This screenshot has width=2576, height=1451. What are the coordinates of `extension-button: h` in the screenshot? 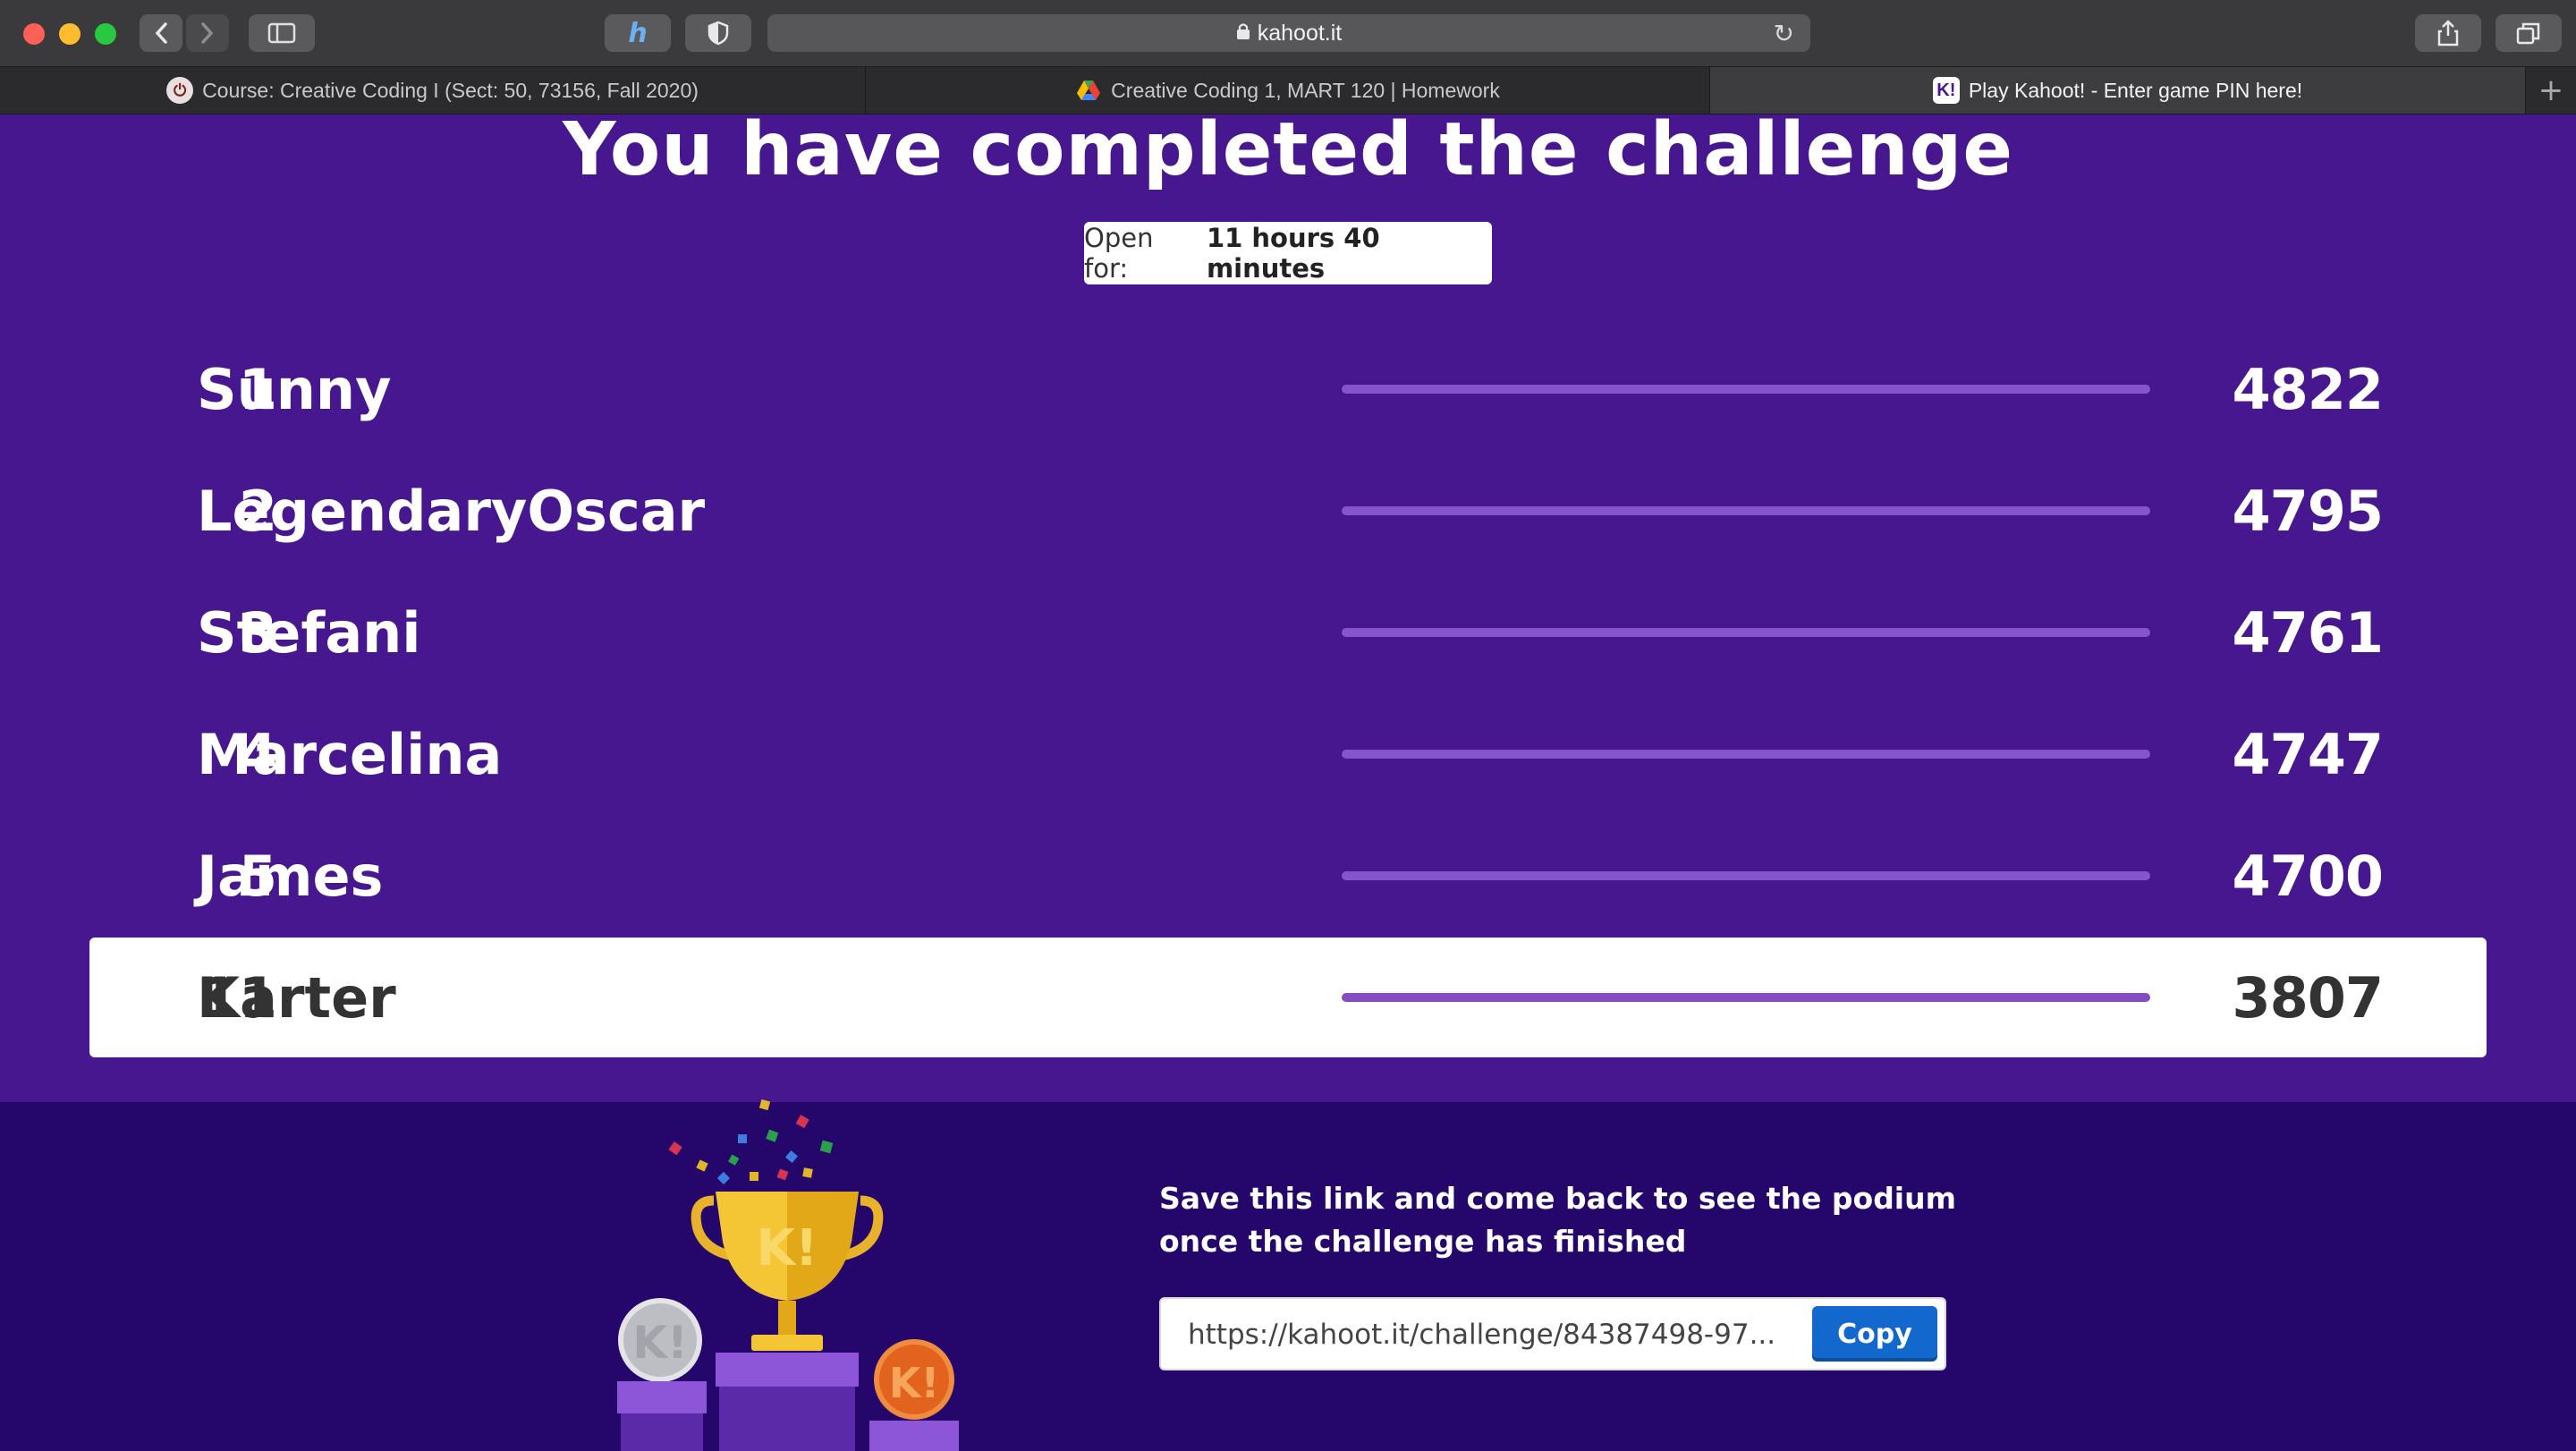 It's located at (638, 33).